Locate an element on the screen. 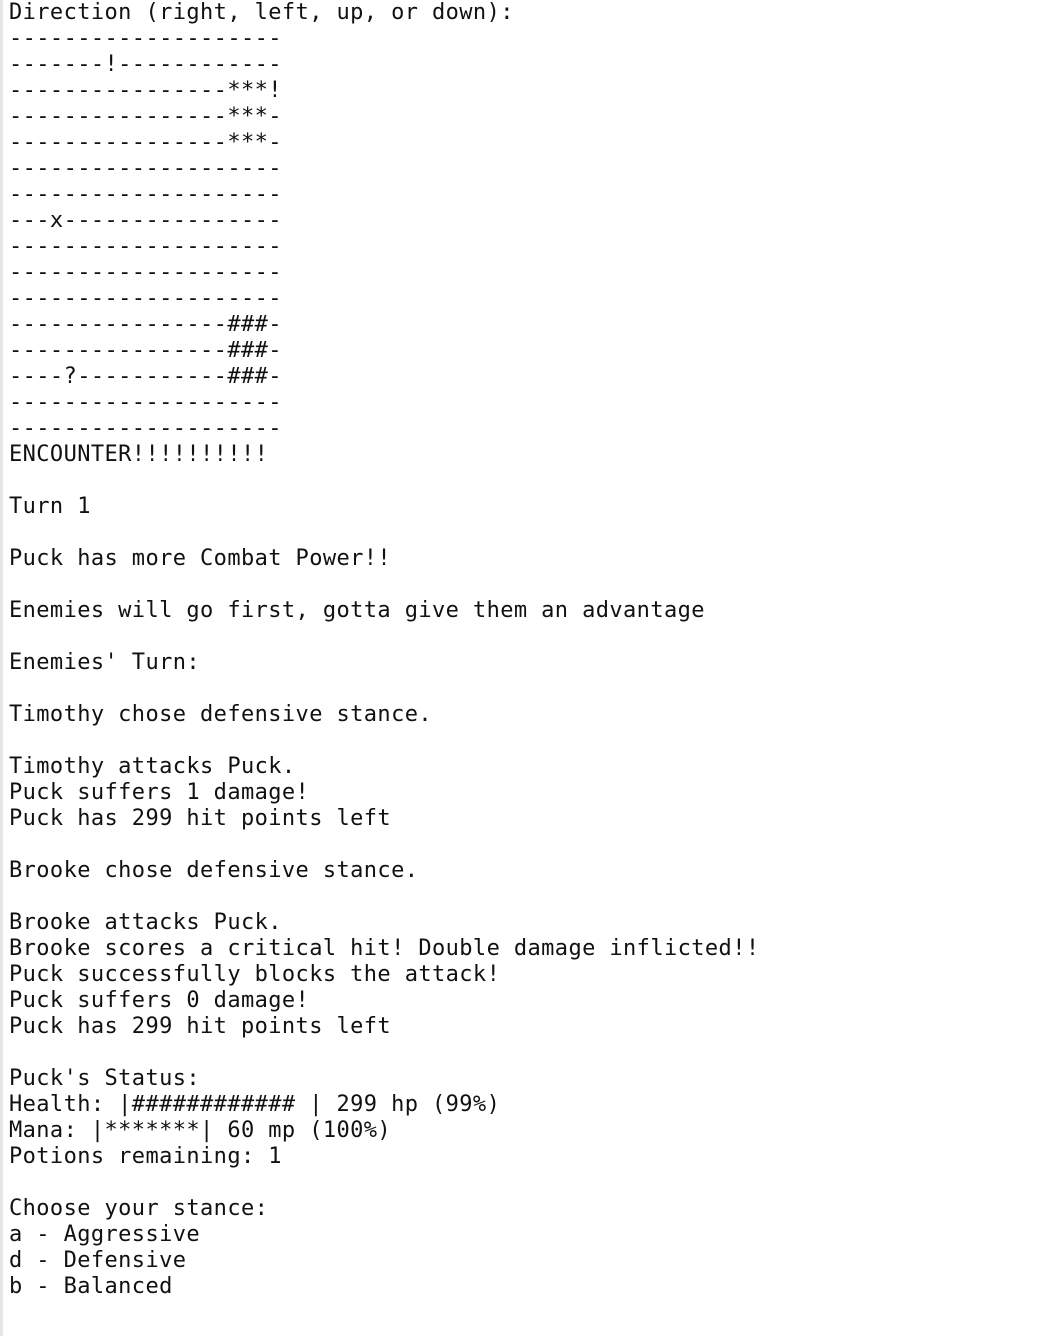 The width and height of the screenshot is (1052, 1336). terminal-line: Enemies' Turn: is located at coordinates (105, 662).